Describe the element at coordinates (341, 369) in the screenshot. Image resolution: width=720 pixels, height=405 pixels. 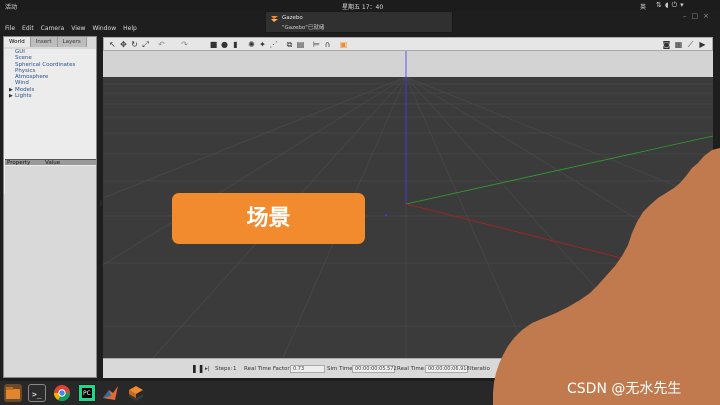
I see `sim-time-label: Sim Time:` at that location.